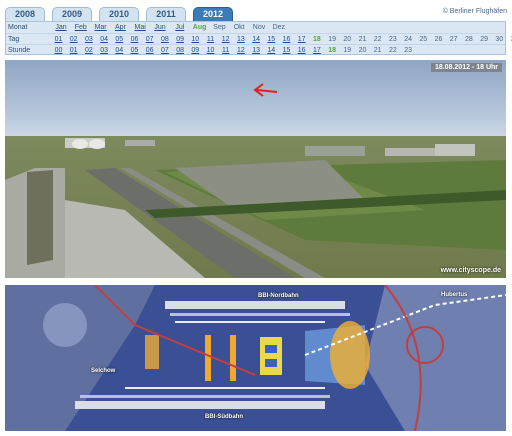 This screenshot has height=436, width=512. I want to click on hour-18: 18, so click(332, 50).